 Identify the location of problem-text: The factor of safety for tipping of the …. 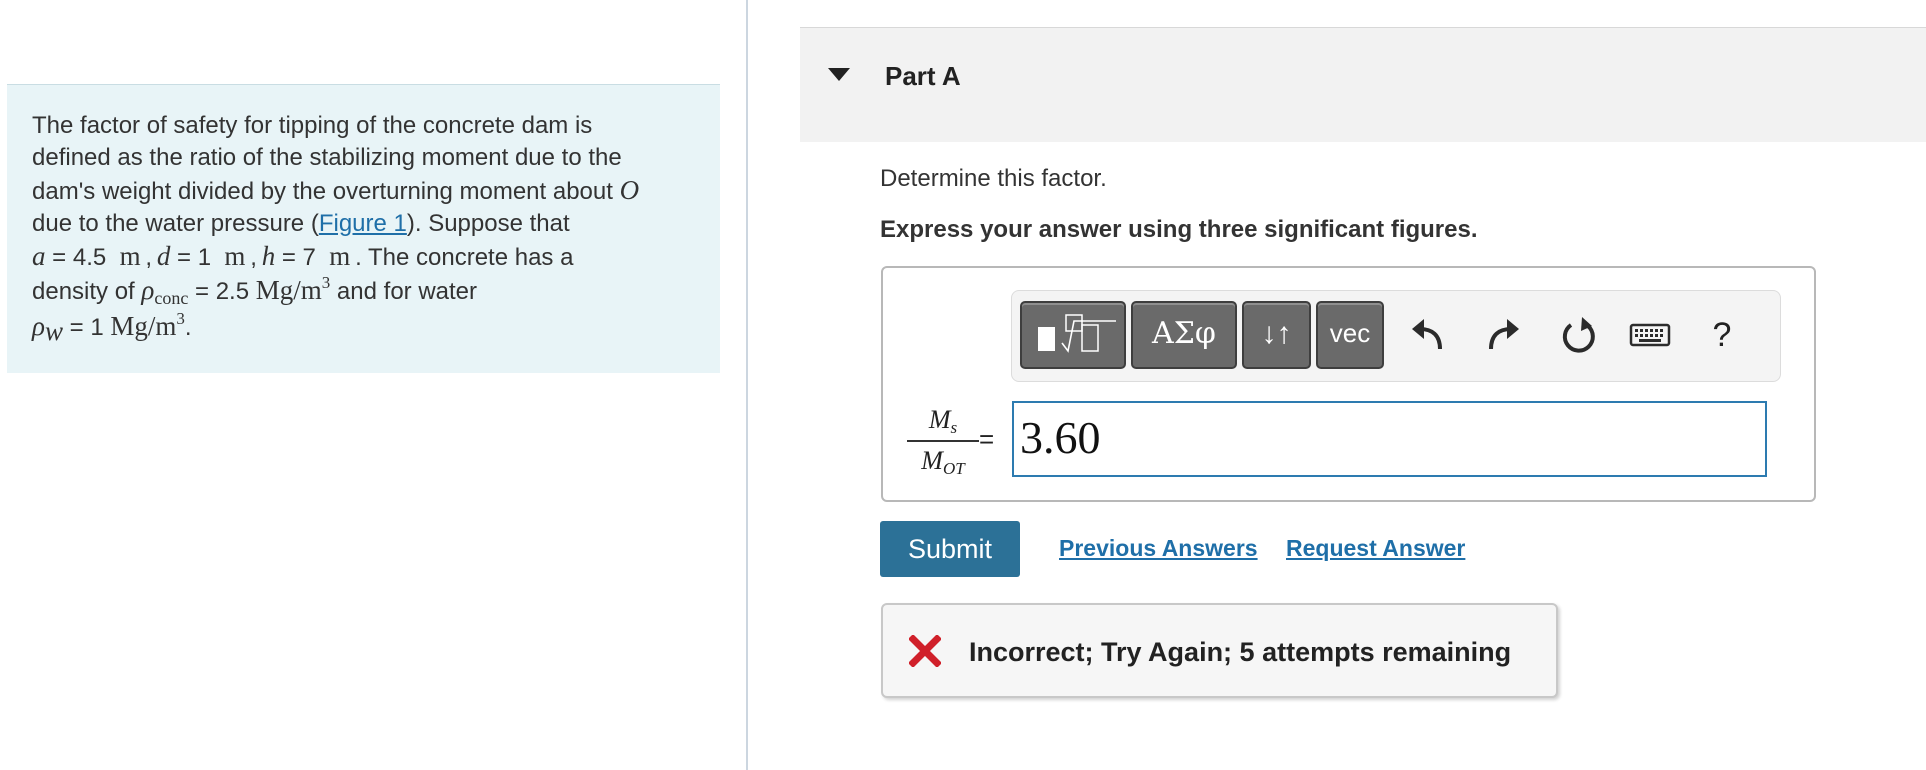
(312, 125).